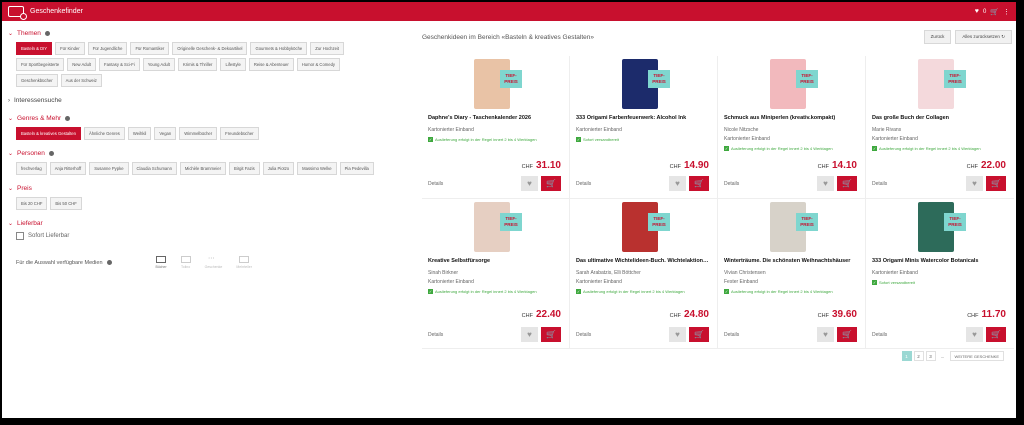  What do you see at coordinates (356, 168) in the screenshot?
I see `filter-chip: Pia Pedevilla` at bounding box center [356, 168].